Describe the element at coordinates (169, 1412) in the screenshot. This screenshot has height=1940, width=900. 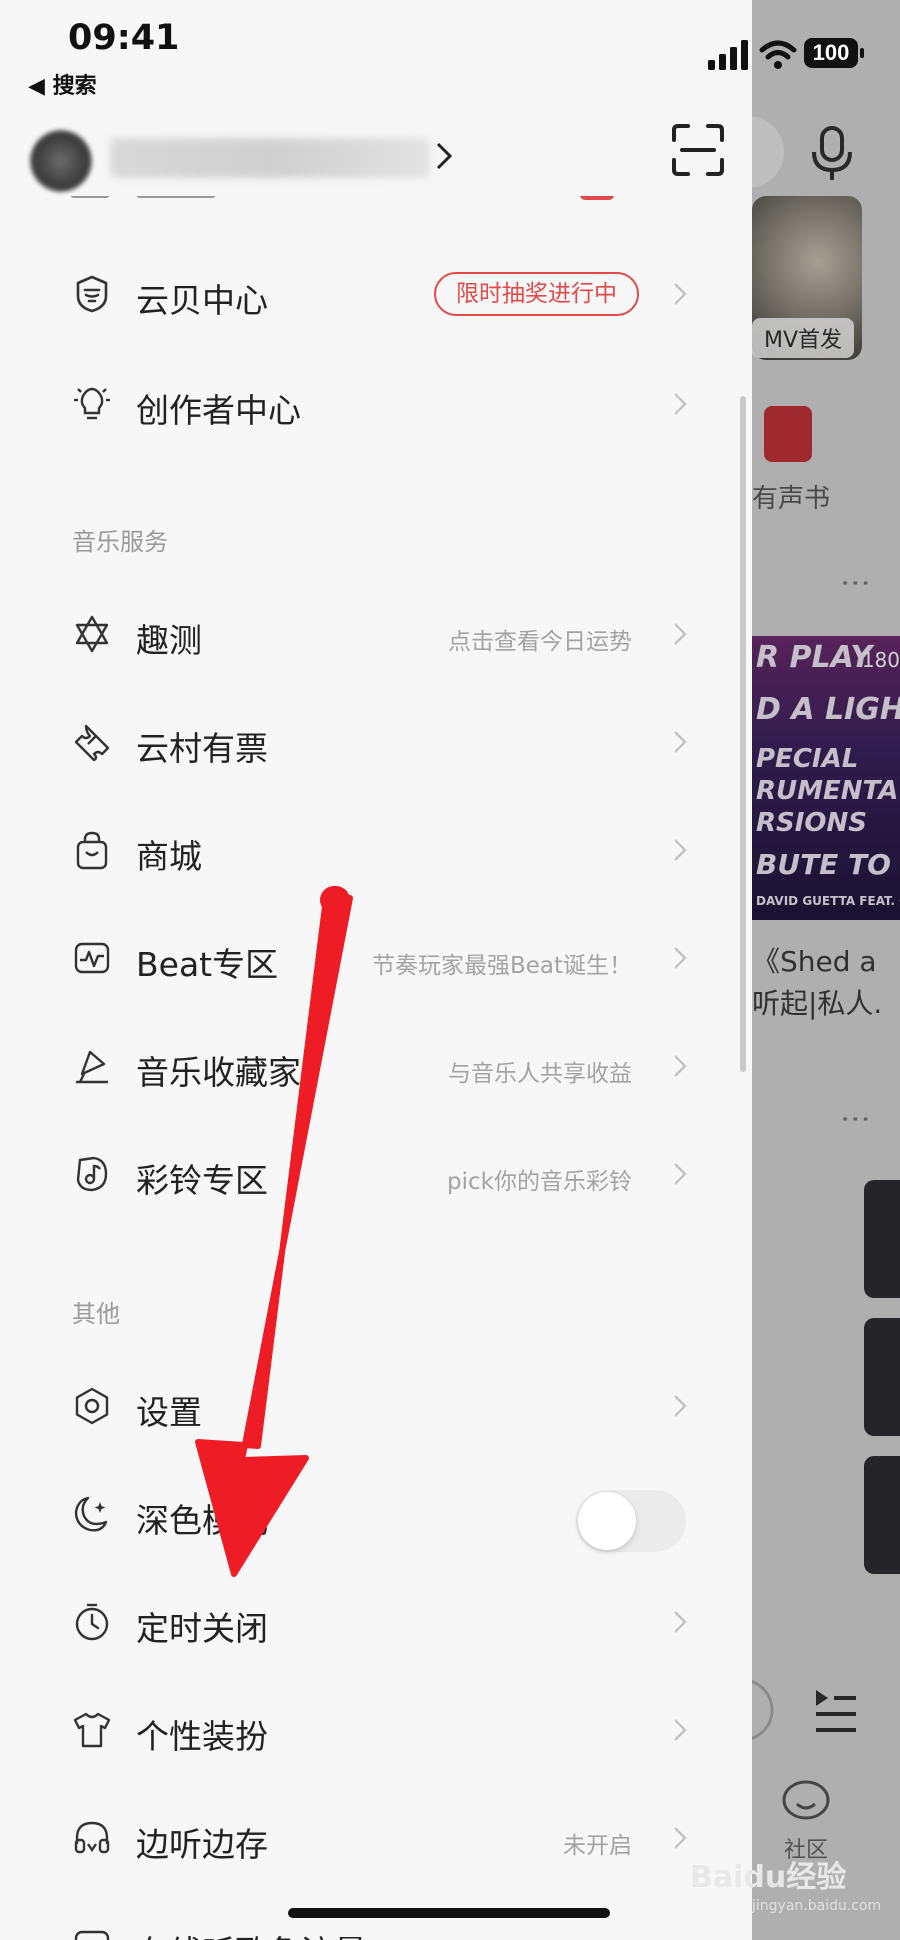
I see `menu-label: 设置` at that location.